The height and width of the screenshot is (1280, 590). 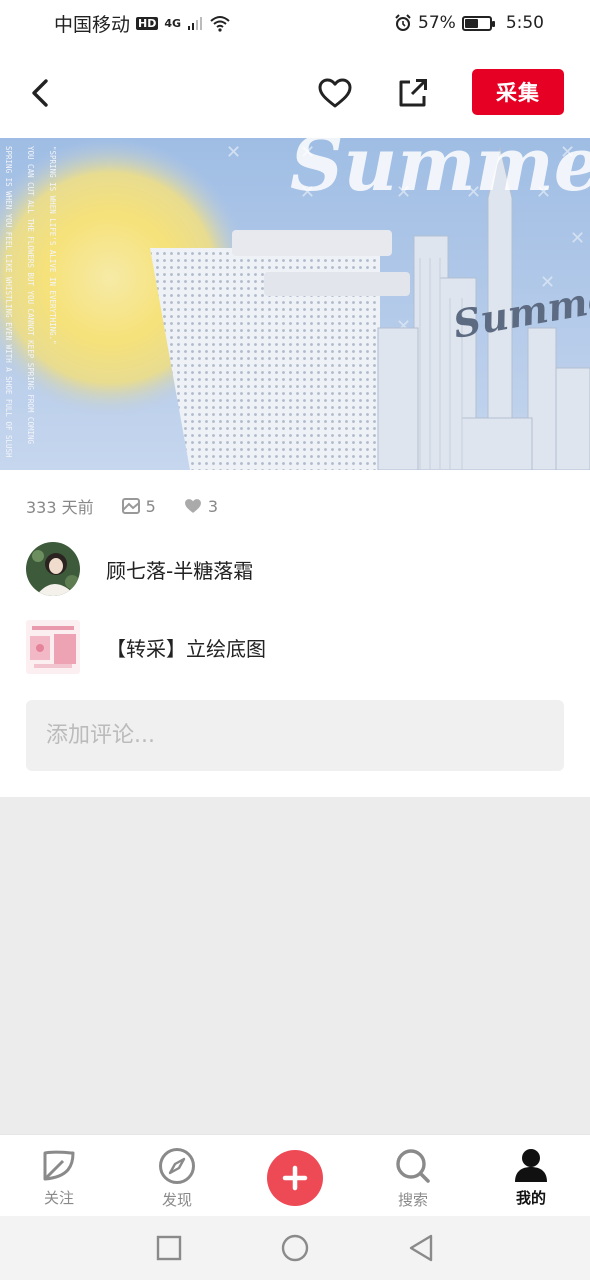 I want to click on clock: 5:50, so click(x=524, y=23).